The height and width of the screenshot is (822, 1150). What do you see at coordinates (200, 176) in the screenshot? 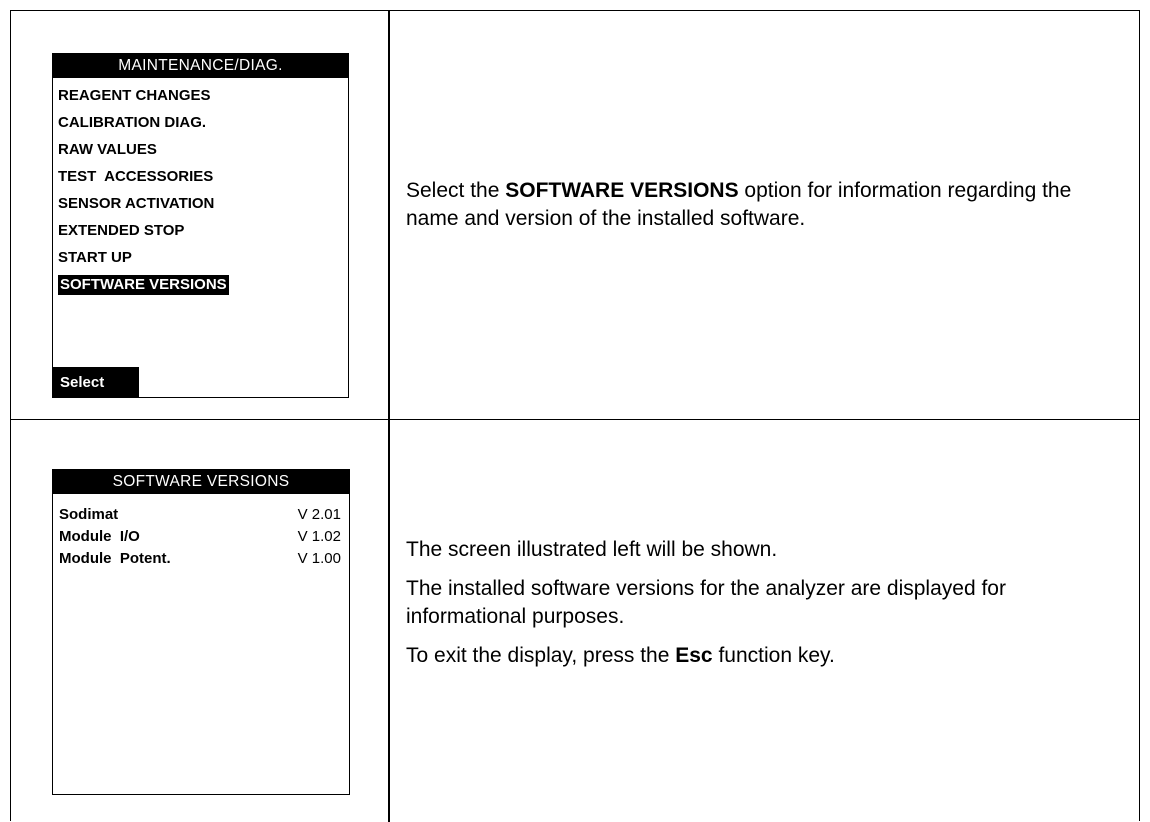
I see `menu-item-test-accessories: TEST ACCESSORIES` at bounding box center [200, 176].